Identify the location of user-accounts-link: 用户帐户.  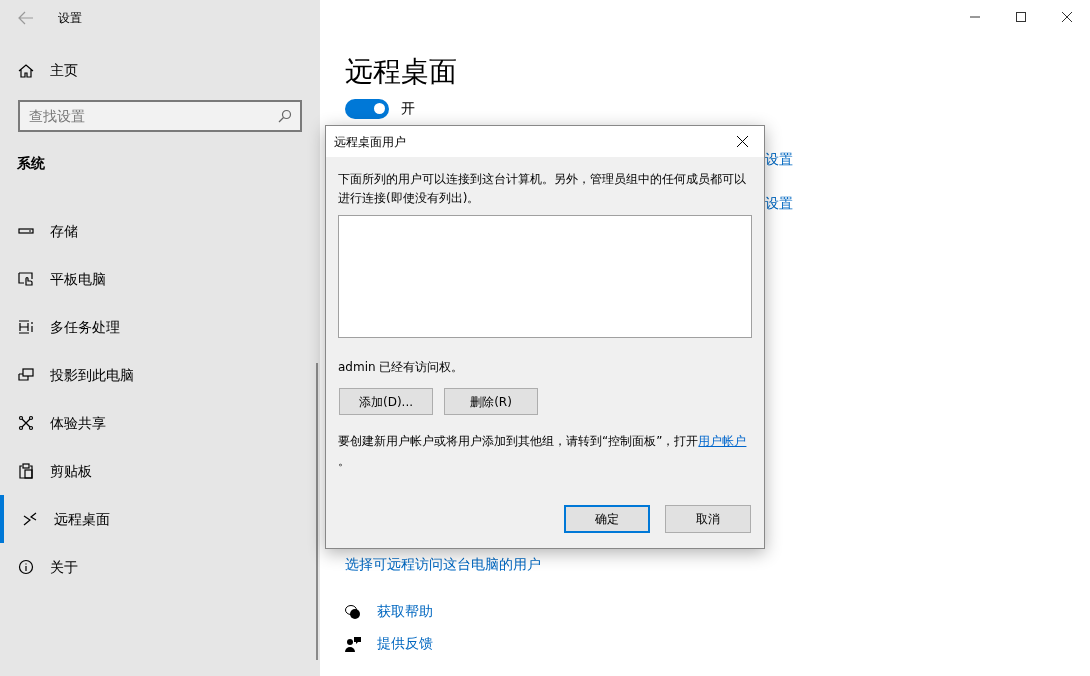
(722, 441).